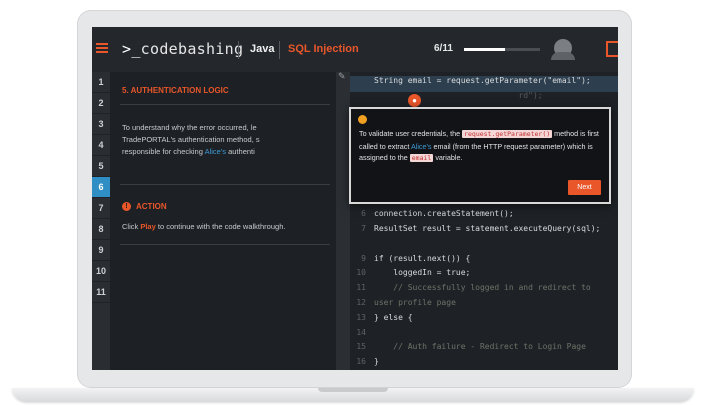 Image resolution: width=706 pixels, height=405 pixels. What do you see at coordinates (361, 302) in the screenshot?
I see `line-number: 12` at bounding box center [361, 302].